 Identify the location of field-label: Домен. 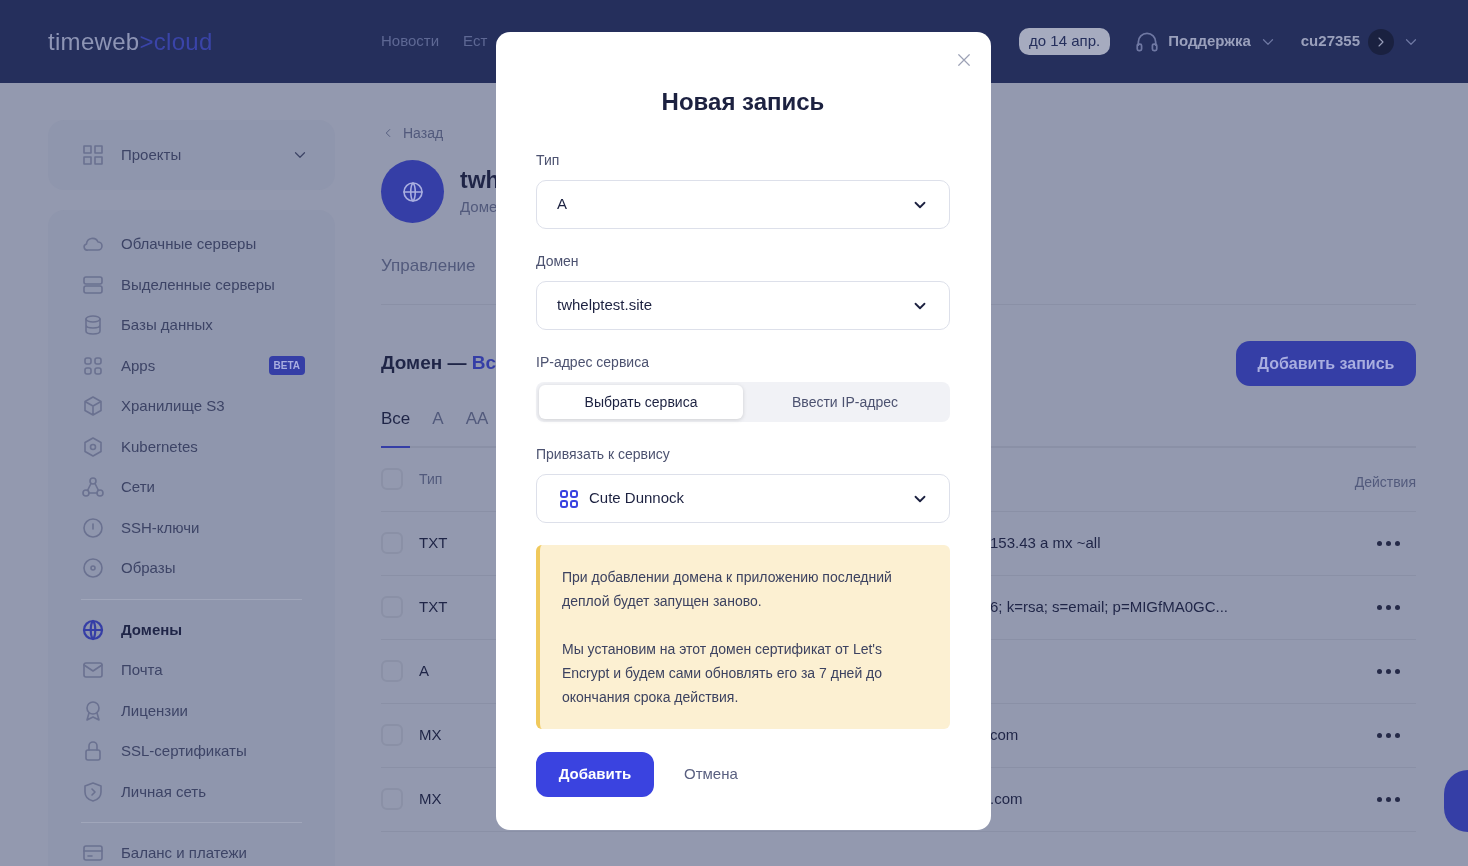
(558, 261).